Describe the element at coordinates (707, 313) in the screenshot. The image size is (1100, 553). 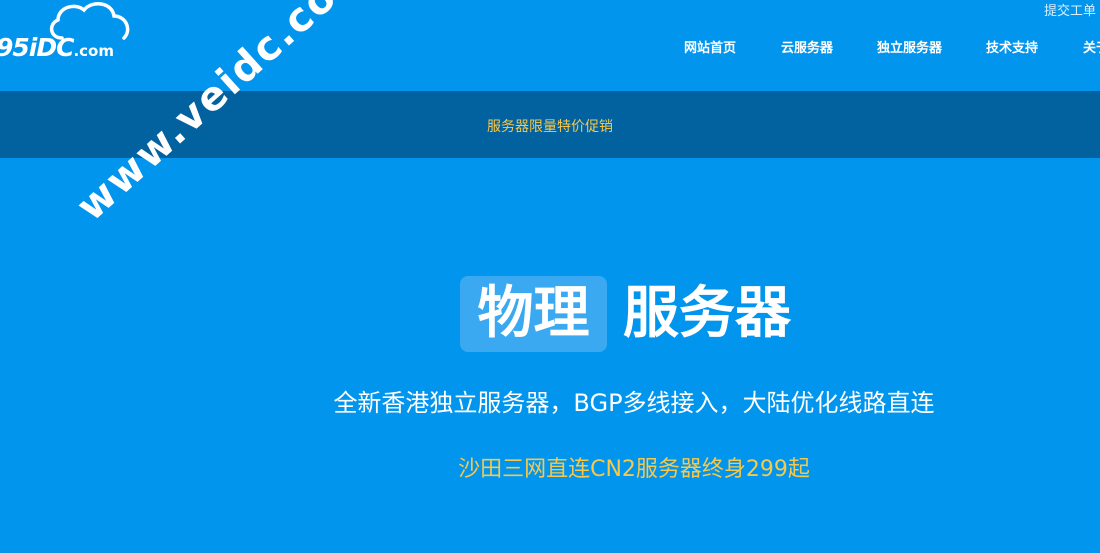
I see `hero-title-rest: 服务器` at that location.